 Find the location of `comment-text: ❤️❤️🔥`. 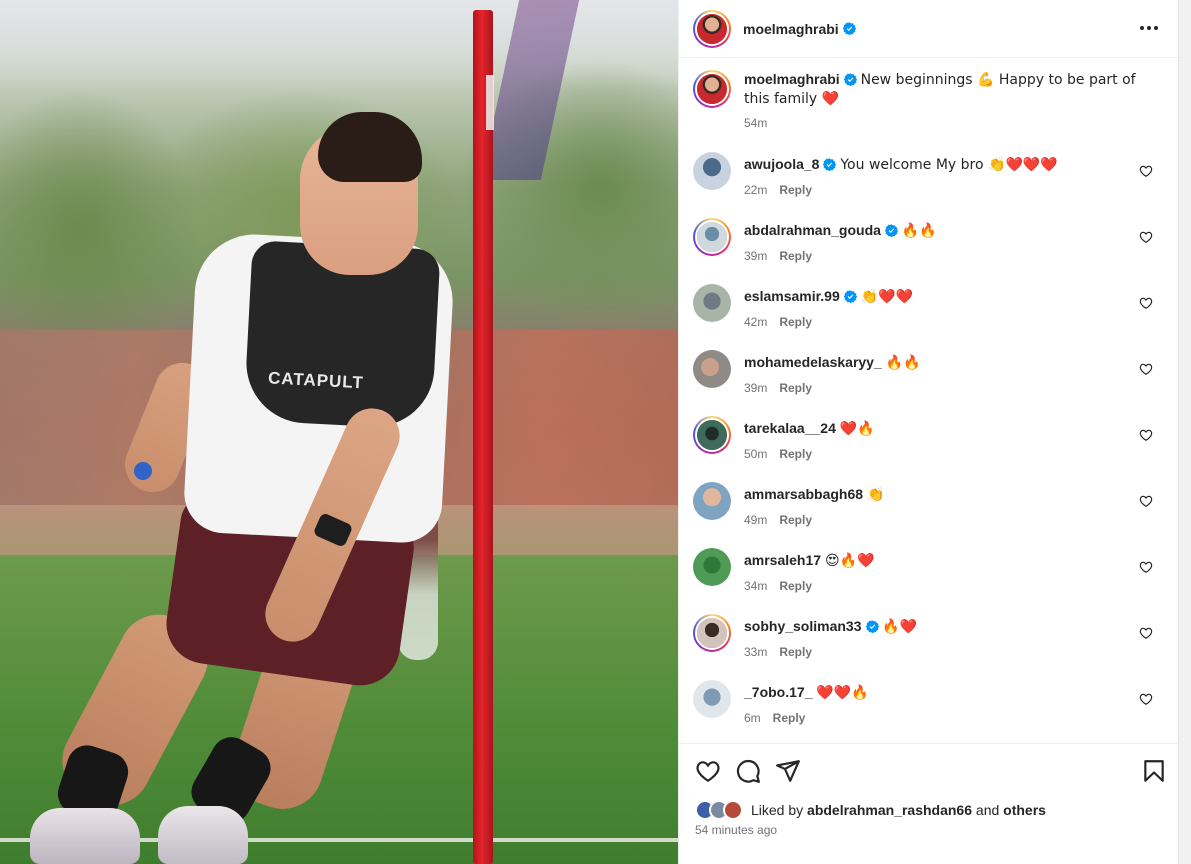

comment-text: ❤️❤️🔥 is located at coordinates (842, 693).